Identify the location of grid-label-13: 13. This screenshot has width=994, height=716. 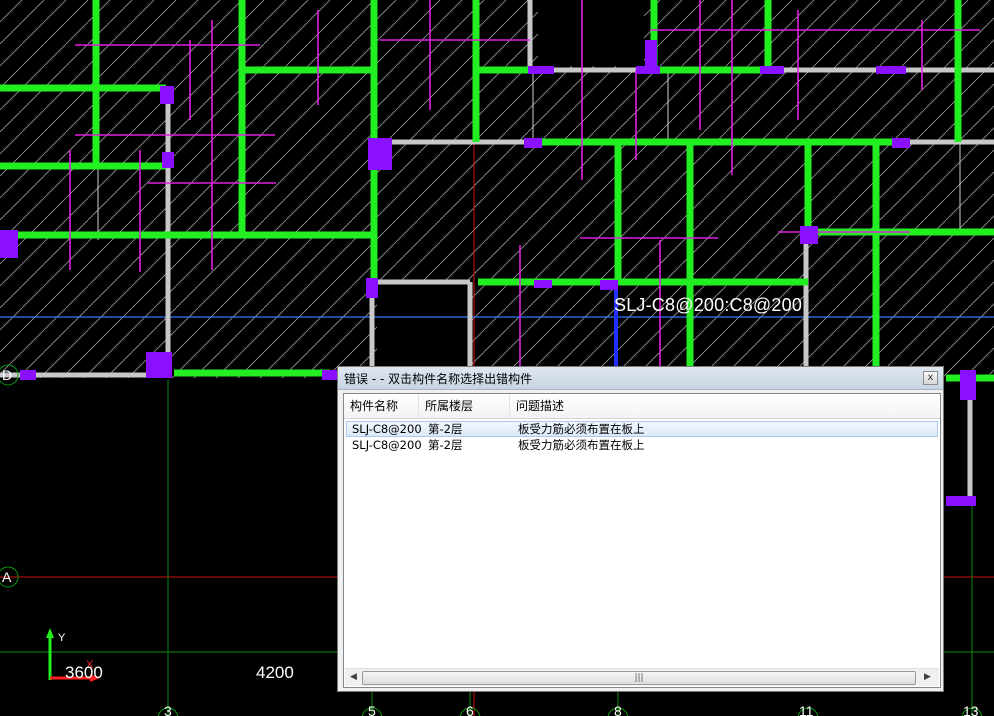
(971, 709).